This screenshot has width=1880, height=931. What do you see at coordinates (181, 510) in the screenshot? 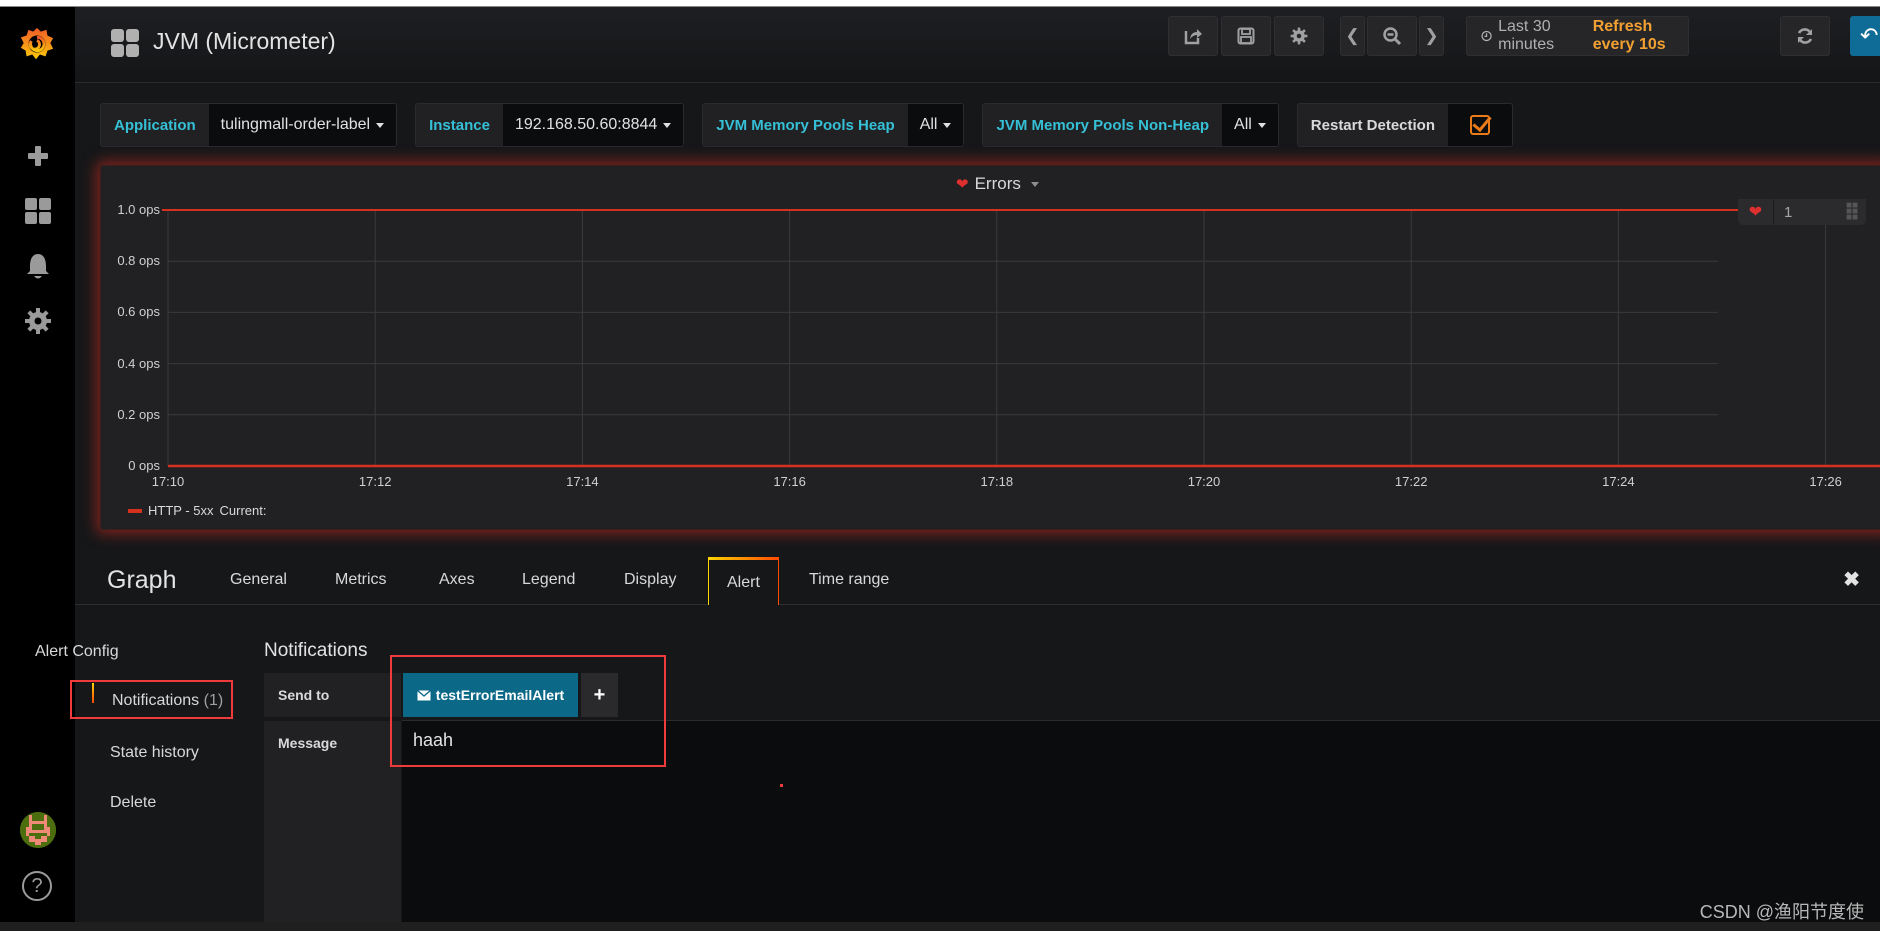
I see `legend-series-name: HTTP - 5xx` at bounding box center [181, 510].